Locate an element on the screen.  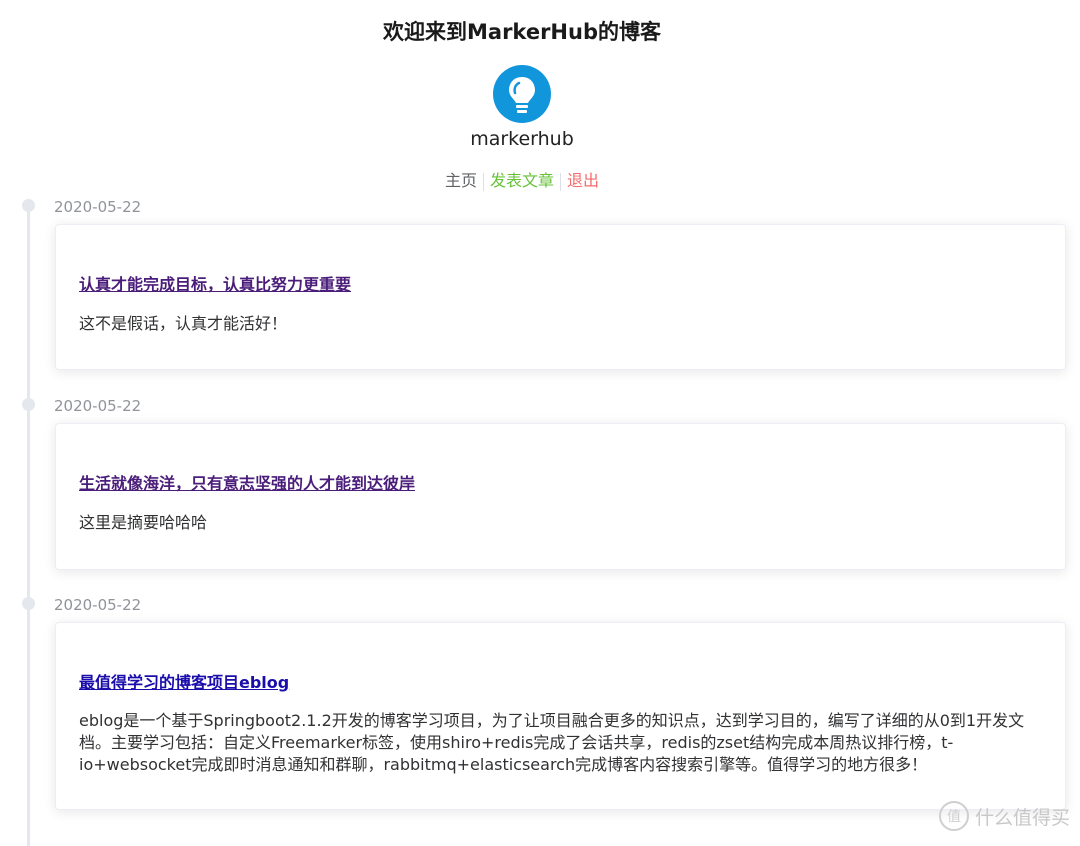
blog-description: 这里是摘要哈哈哈 is located at coordinates (143, 522).